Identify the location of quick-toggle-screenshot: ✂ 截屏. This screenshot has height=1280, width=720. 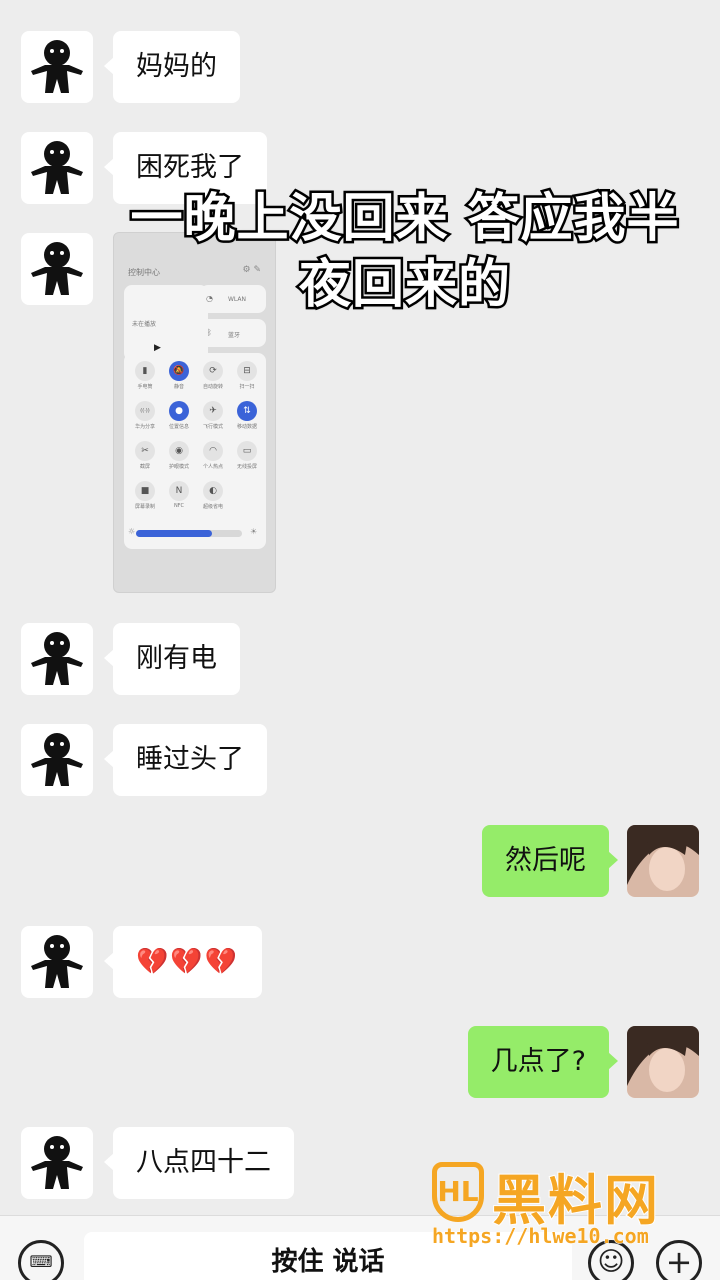
(145, 455).